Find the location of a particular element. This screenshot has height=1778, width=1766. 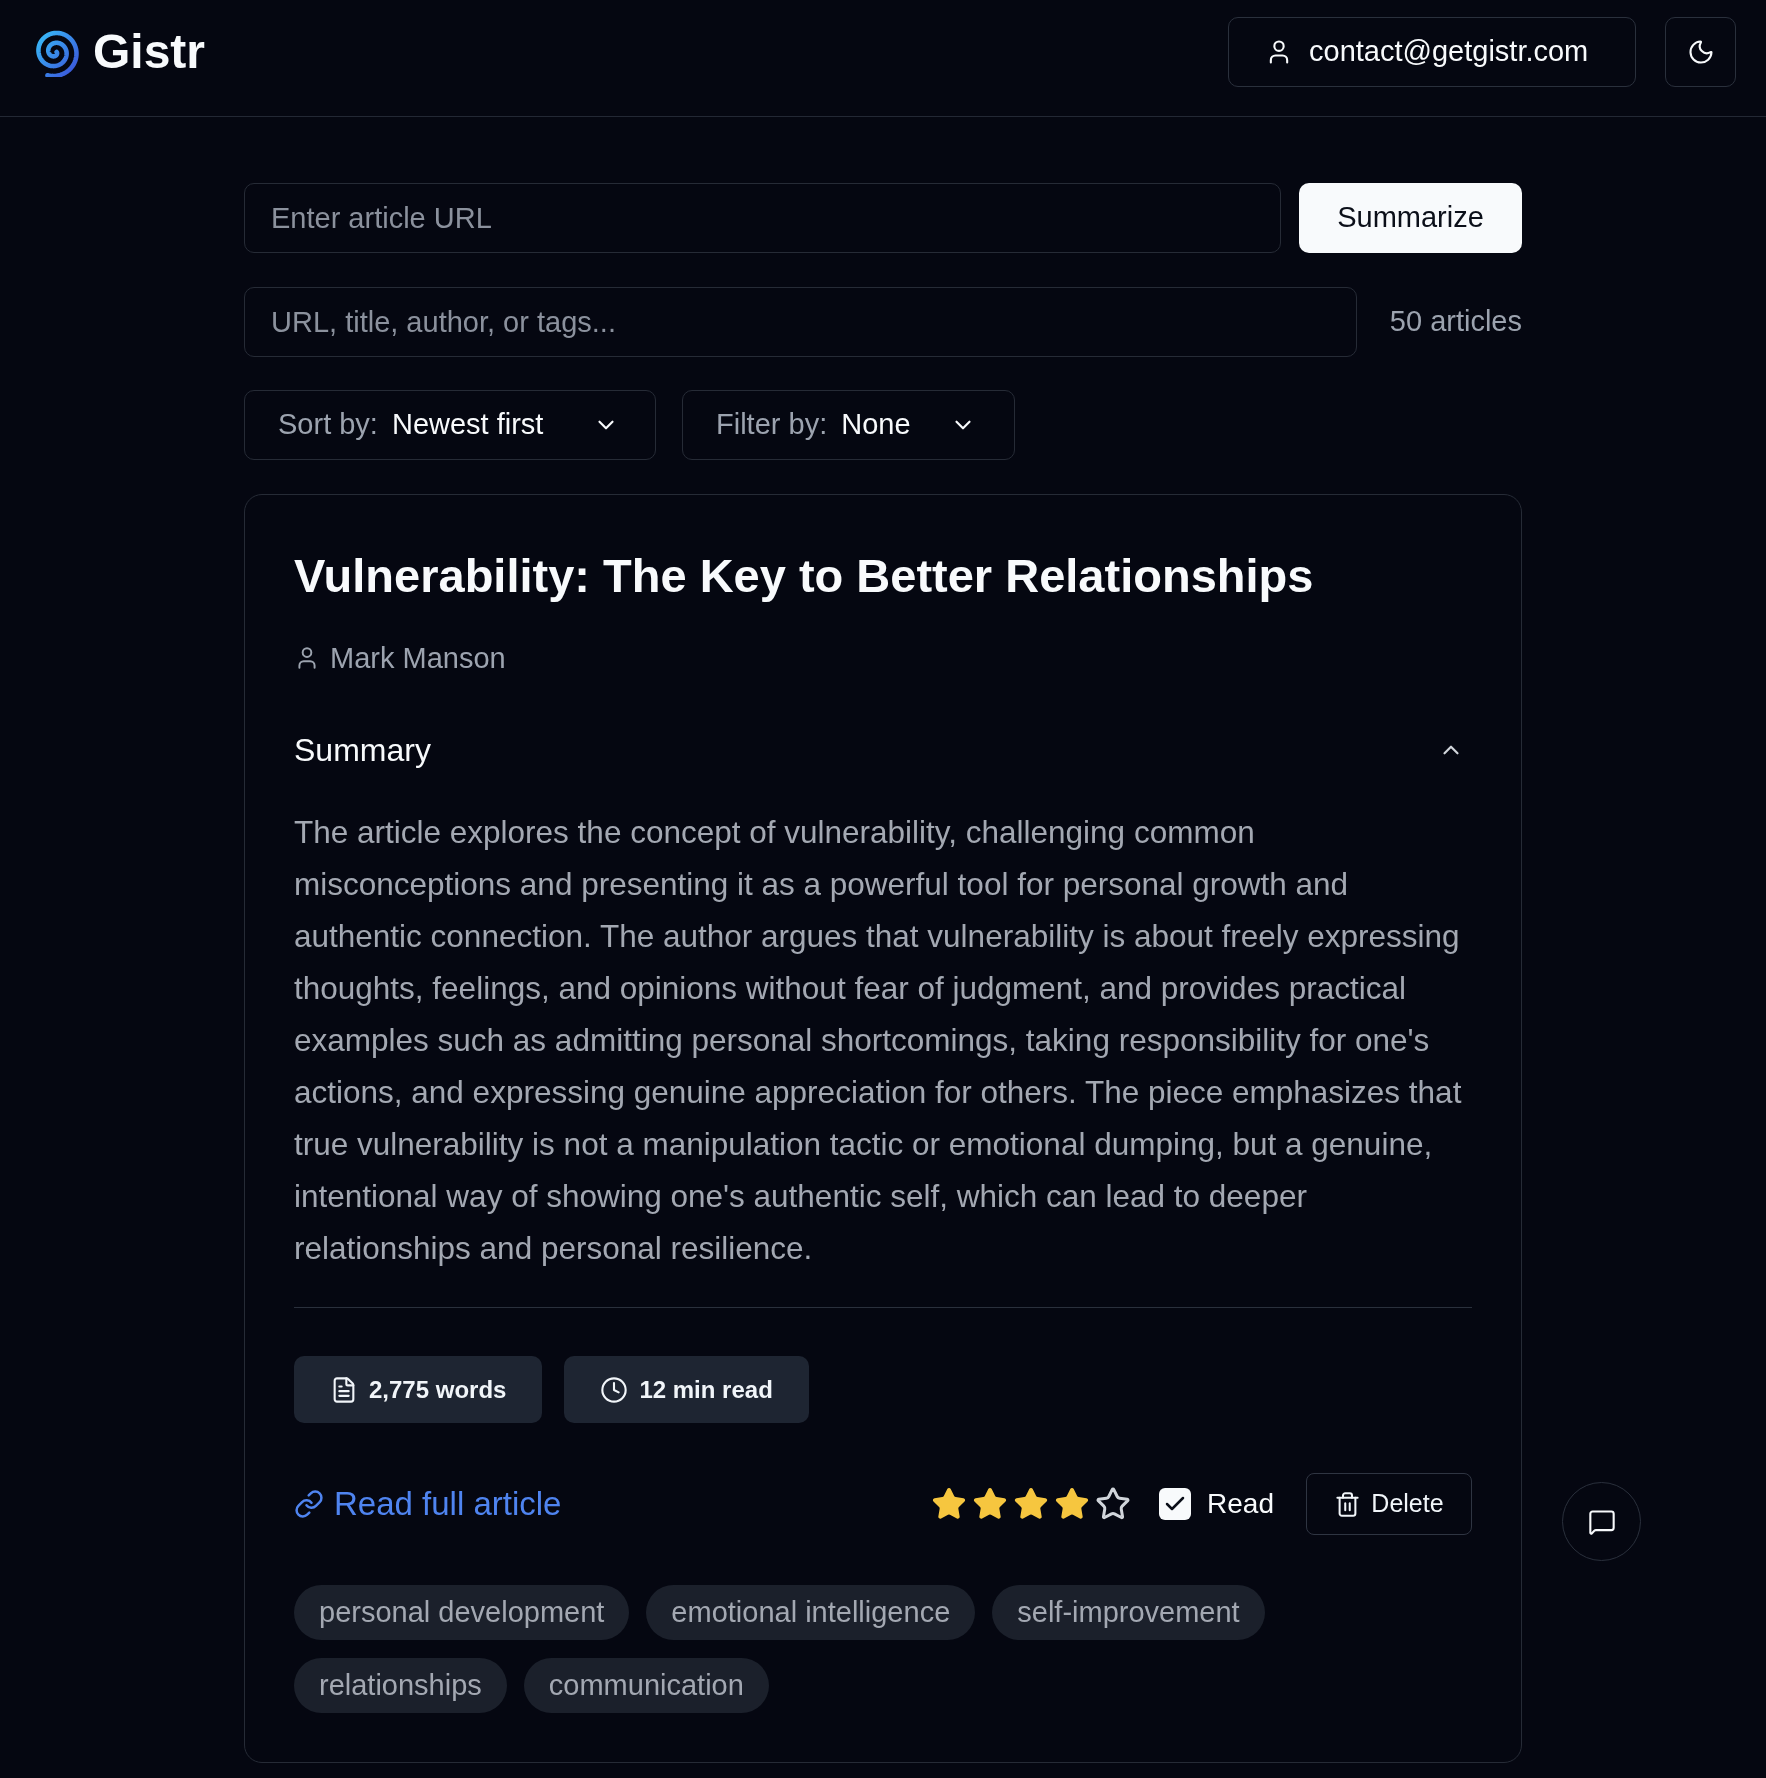

sort-dropdown: Sort by: Newest first is located at coordinates (450, 425).